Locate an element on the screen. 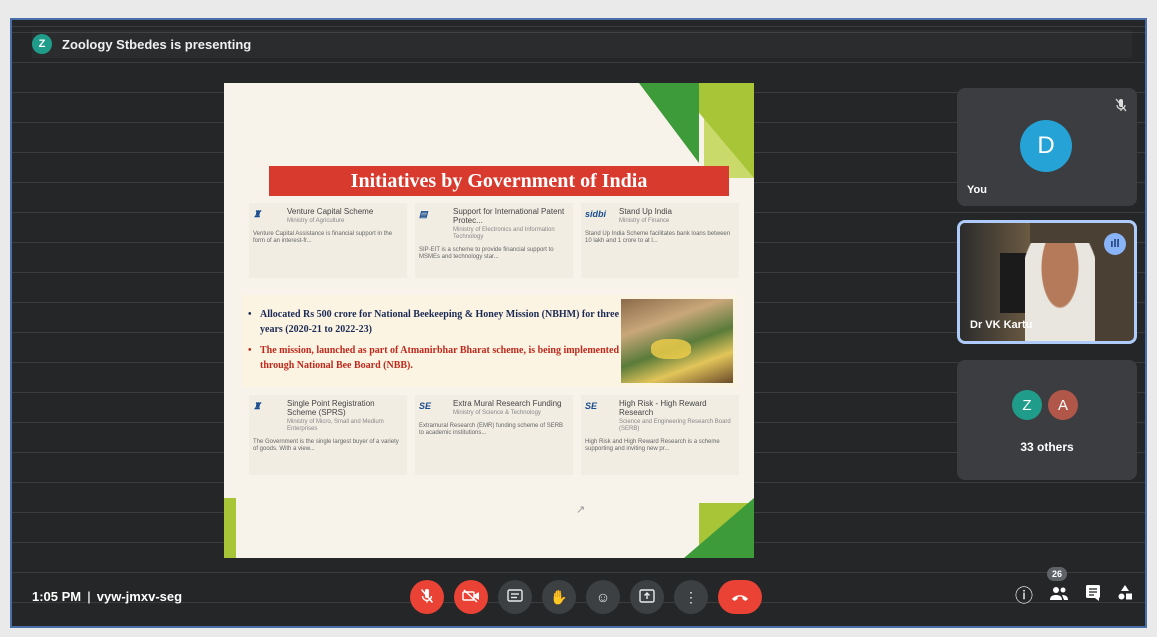 This screenshot has height=637, width=1157. activities-icon is located at coordinates (1125, 595).